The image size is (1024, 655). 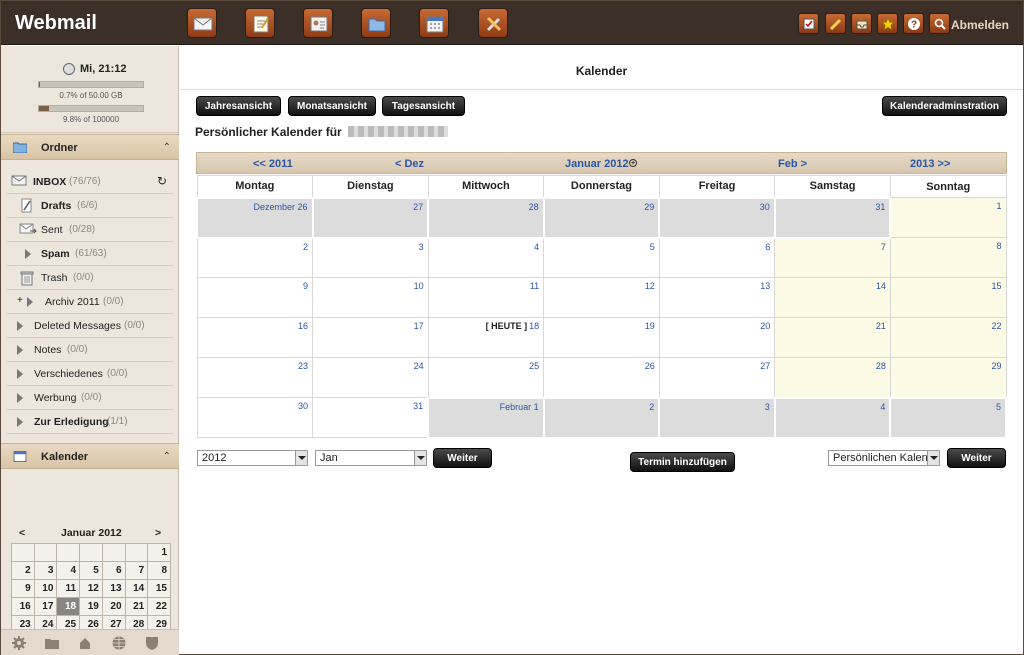 What do you see at coordinates (22, 533) in the screenshot?
I see `mini-prev-month: <` at bounding box center [22, 533].